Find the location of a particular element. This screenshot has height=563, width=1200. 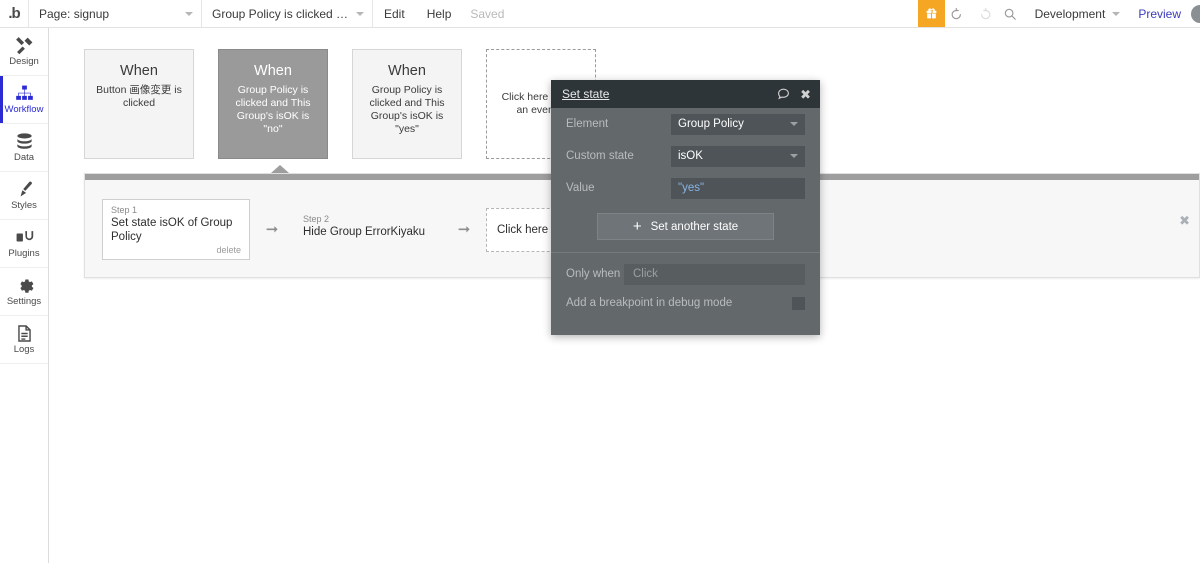

set-another-wrapper: + Set another state is located at coordinates (685, 226).